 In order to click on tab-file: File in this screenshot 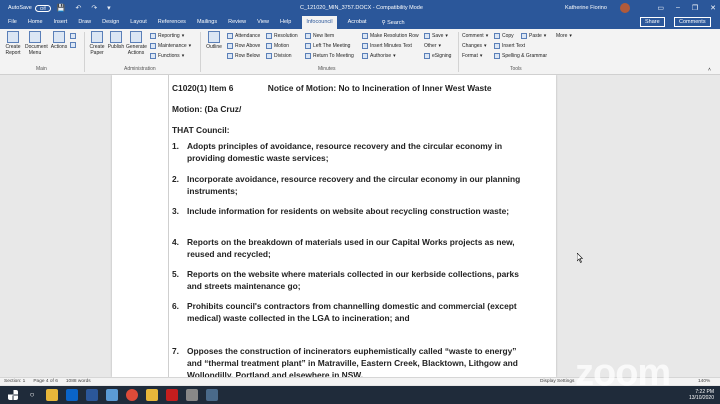, I will do `click(12, 22)`.